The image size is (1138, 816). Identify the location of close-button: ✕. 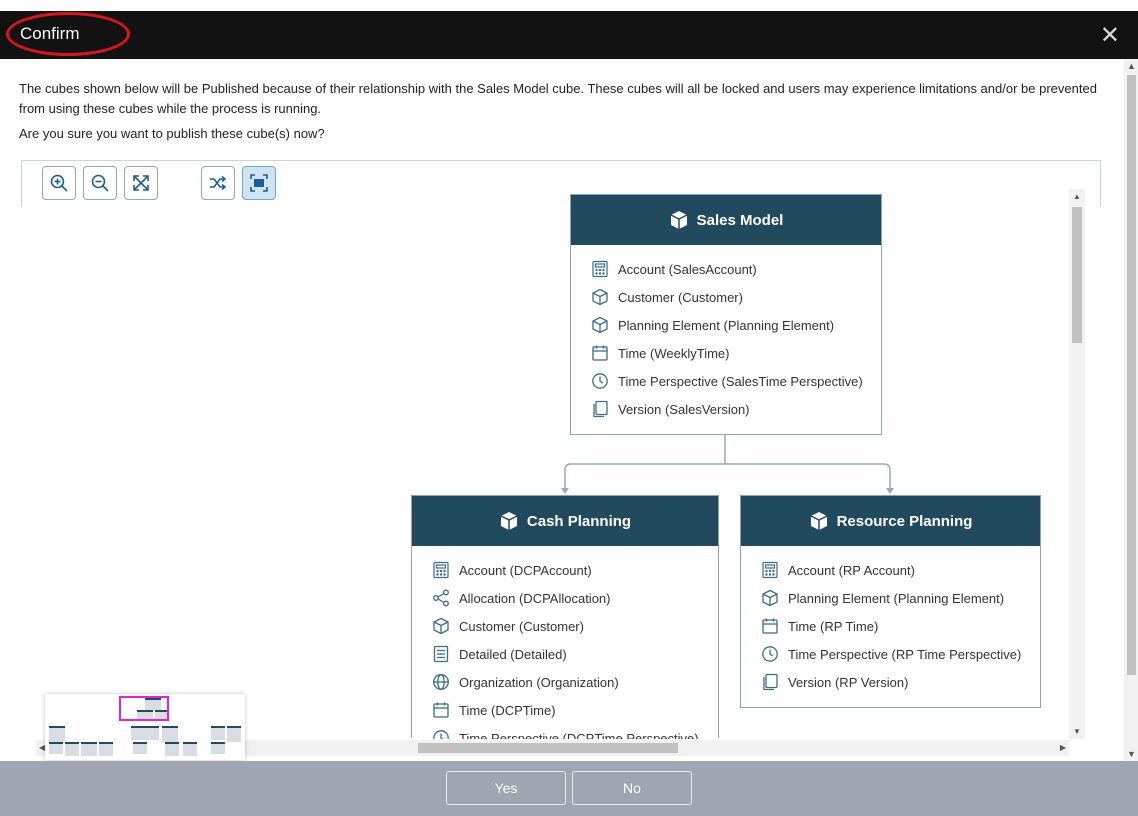
(1110, 35).